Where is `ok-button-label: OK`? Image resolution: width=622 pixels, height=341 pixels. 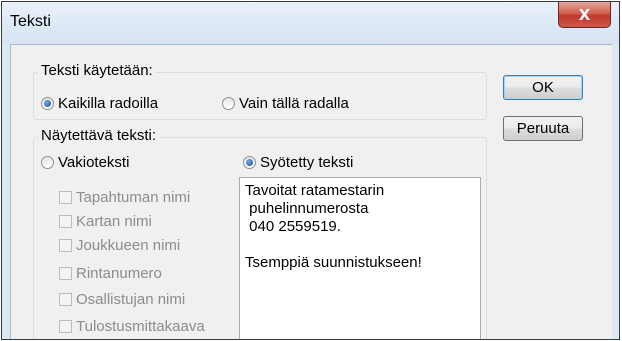 ok-button-label: OK is located at coordinates (543, 87).